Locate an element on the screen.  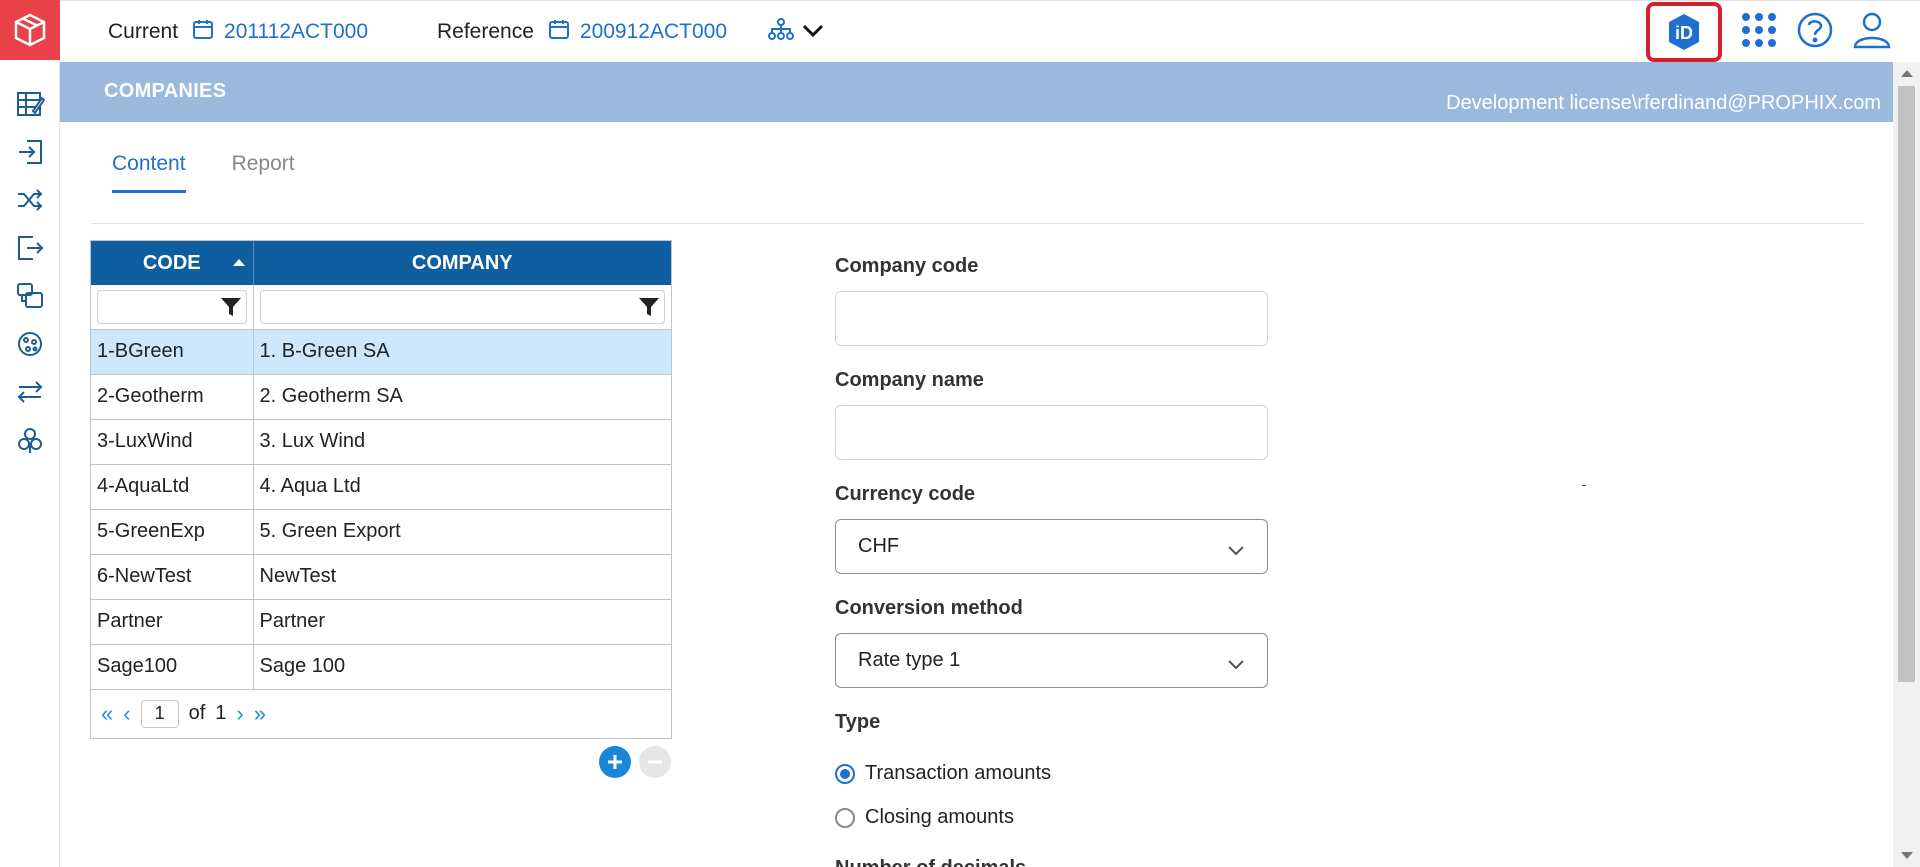
code-cell: 5-GreenExp is located at coordinates (172, 532).